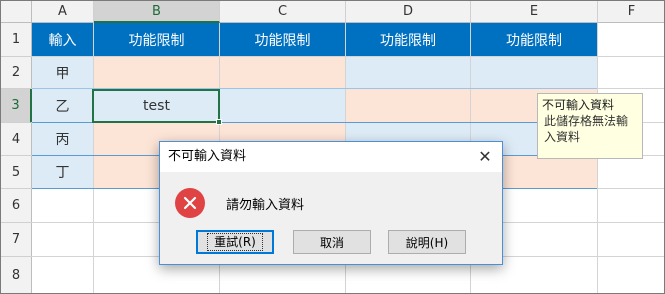 The width and height of the screenshot is (665, 294). What do you see at coordinates (534, 72) in the screenshot?
I see `cell-e2` at bounding box center [534, 72].